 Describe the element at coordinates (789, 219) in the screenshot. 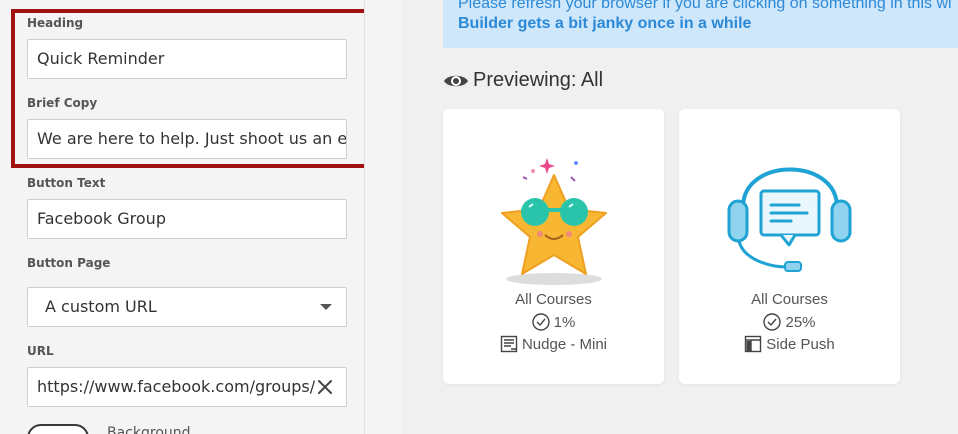

I see `headset-support-illustration` at that location.